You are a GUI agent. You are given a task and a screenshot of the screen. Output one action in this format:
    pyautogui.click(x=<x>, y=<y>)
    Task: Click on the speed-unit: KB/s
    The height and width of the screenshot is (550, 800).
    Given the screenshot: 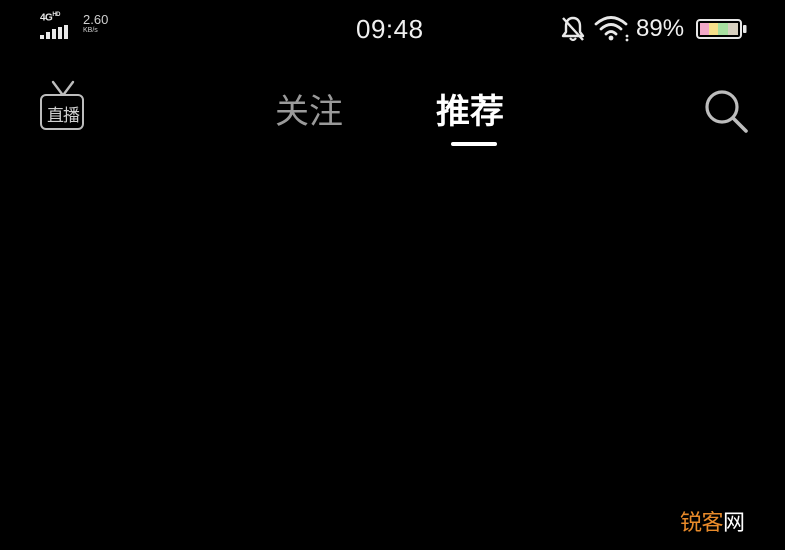 What is the action you would take?
    pyautogui.click(x=90, y=30)
    